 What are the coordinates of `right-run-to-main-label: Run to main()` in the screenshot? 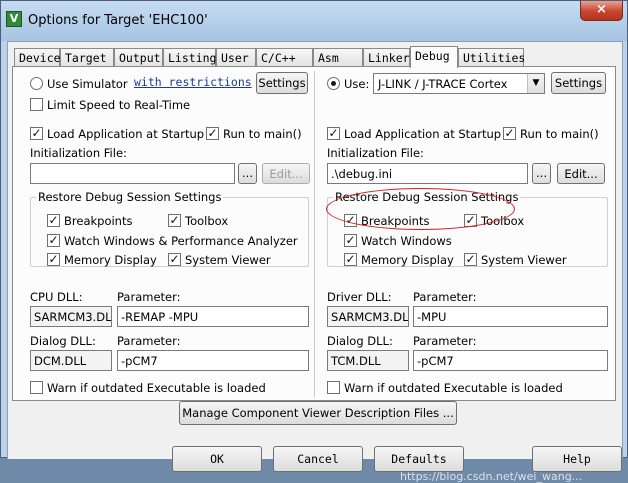 It's located at (559, 134).